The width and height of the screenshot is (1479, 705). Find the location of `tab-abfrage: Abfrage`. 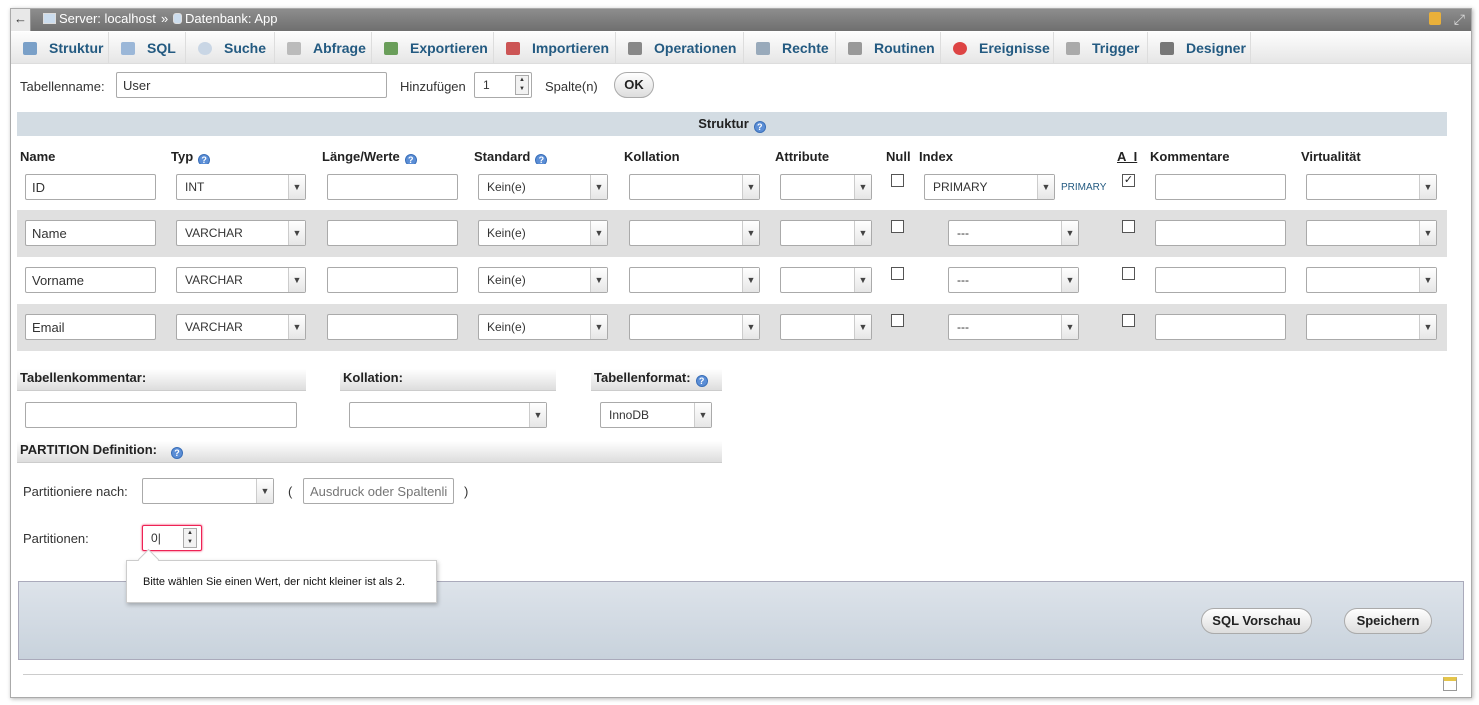

tab-abfrage: Abfrage is located at coordinates (323, 48).